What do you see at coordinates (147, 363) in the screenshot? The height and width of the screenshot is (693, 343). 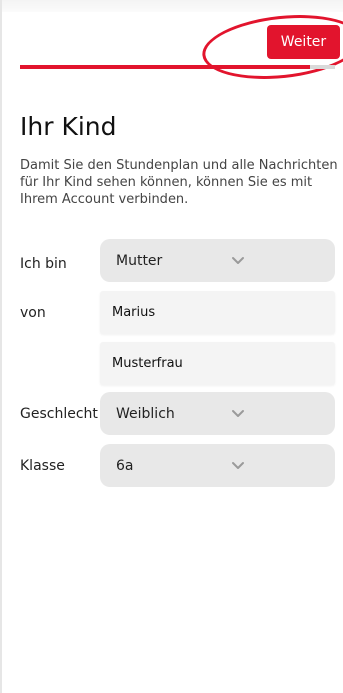 I see `last-name-value: Musterfrau` at bounding box center [147, 363].